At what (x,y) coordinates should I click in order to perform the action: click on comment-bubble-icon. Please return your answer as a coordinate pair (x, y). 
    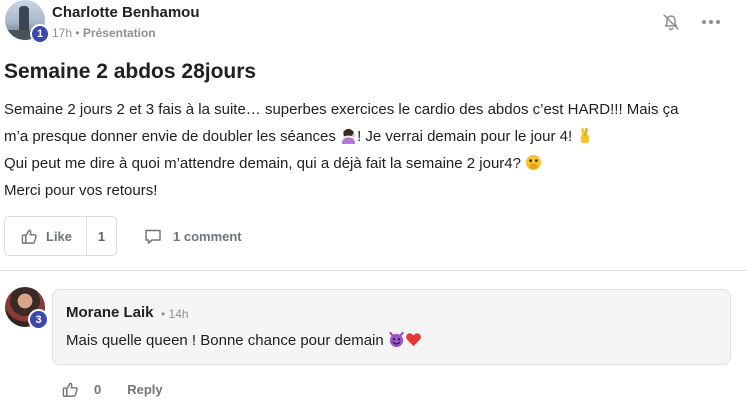
    Looking at the image, I should click on (153, 236).